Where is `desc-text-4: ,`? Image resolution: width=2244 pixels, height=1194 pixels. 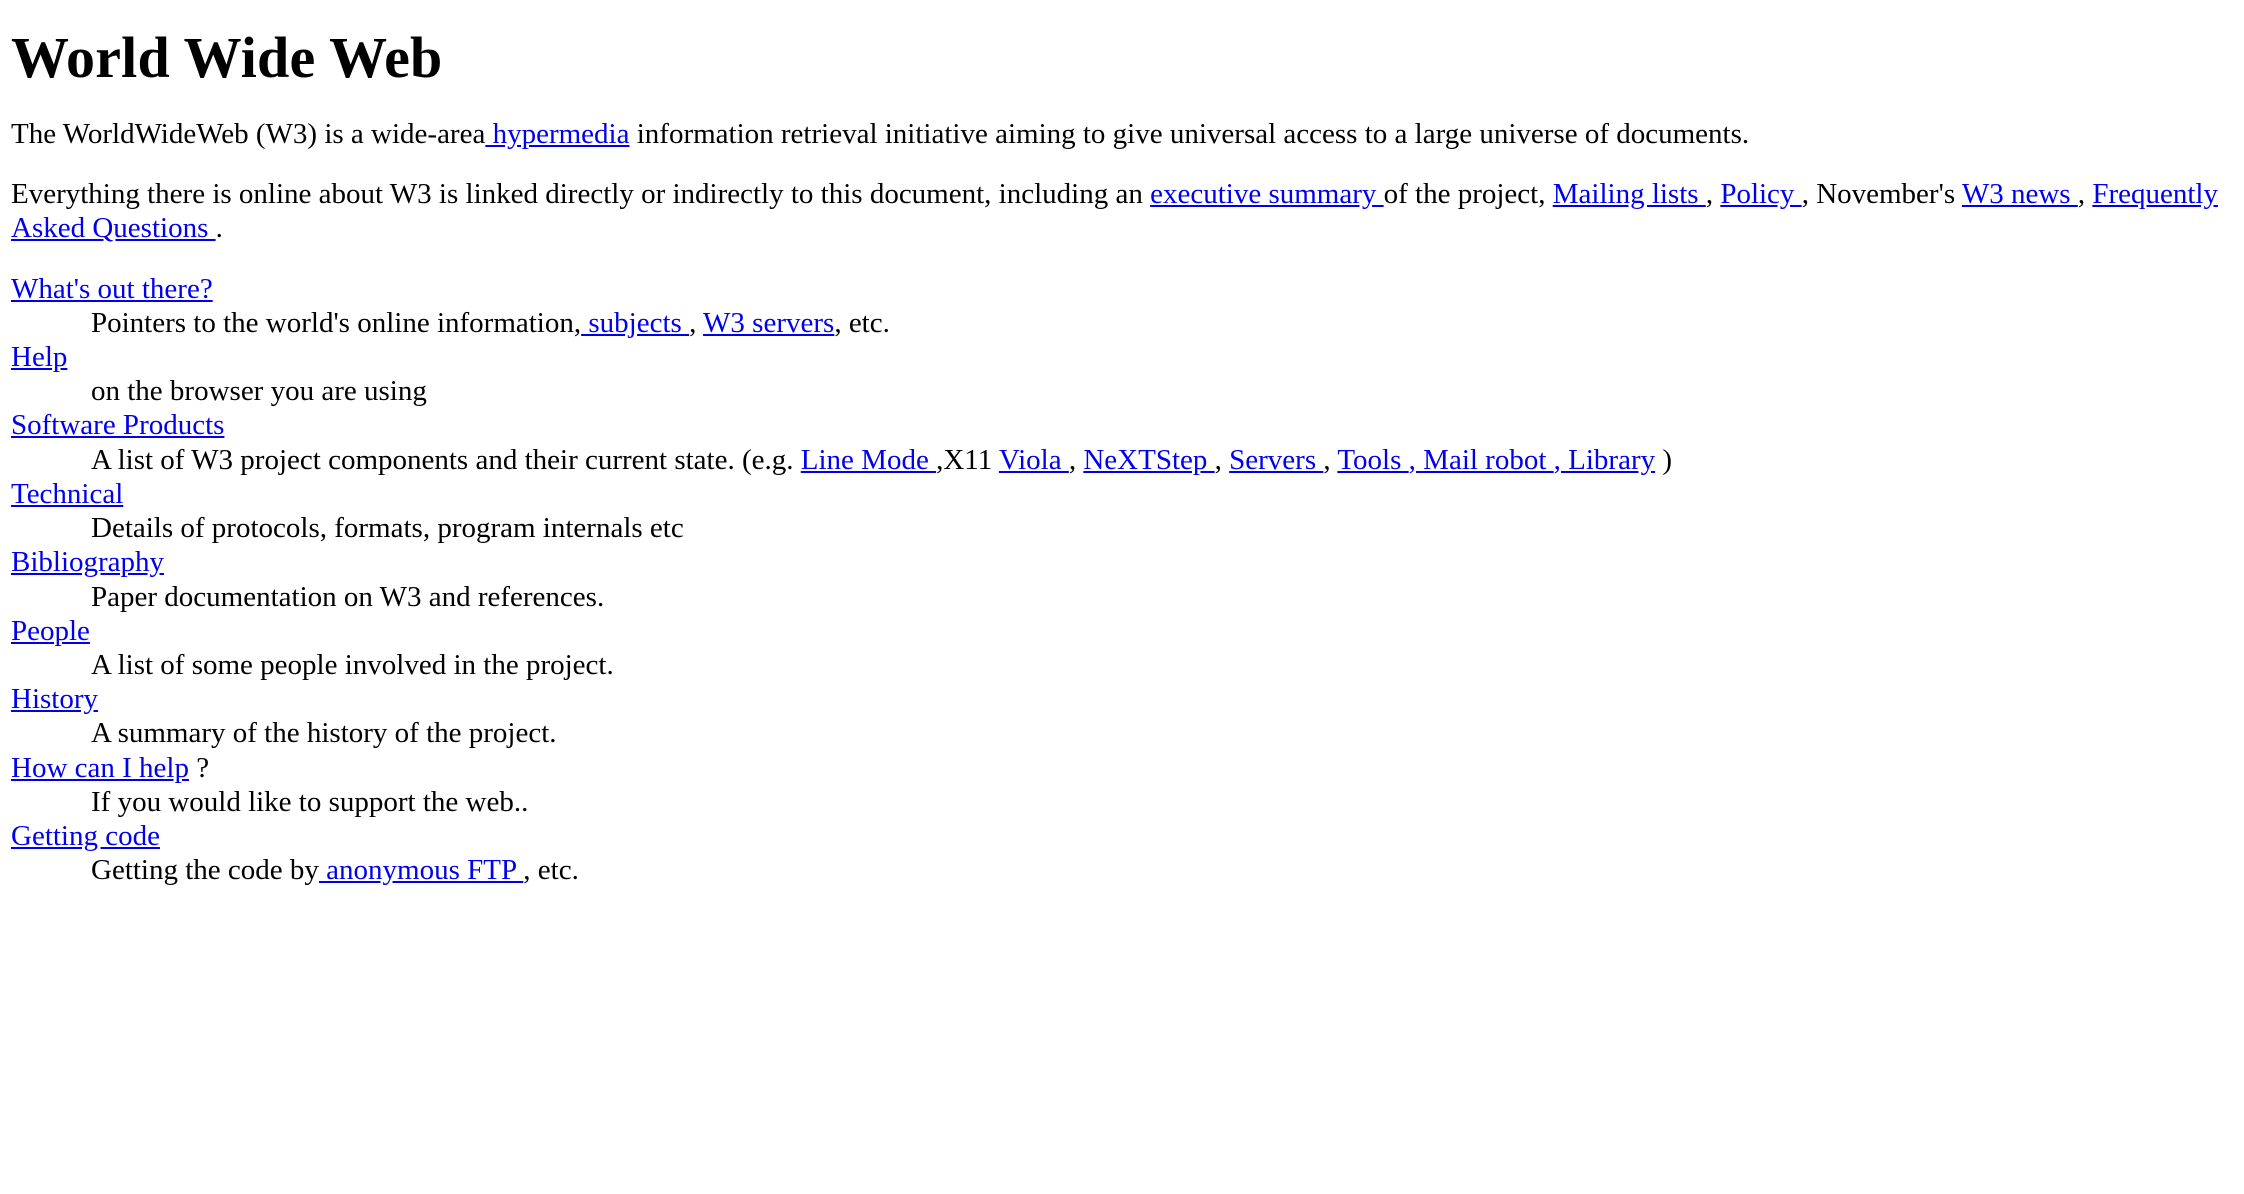 desc-text-4: , is located at coordinates (1222, 459).